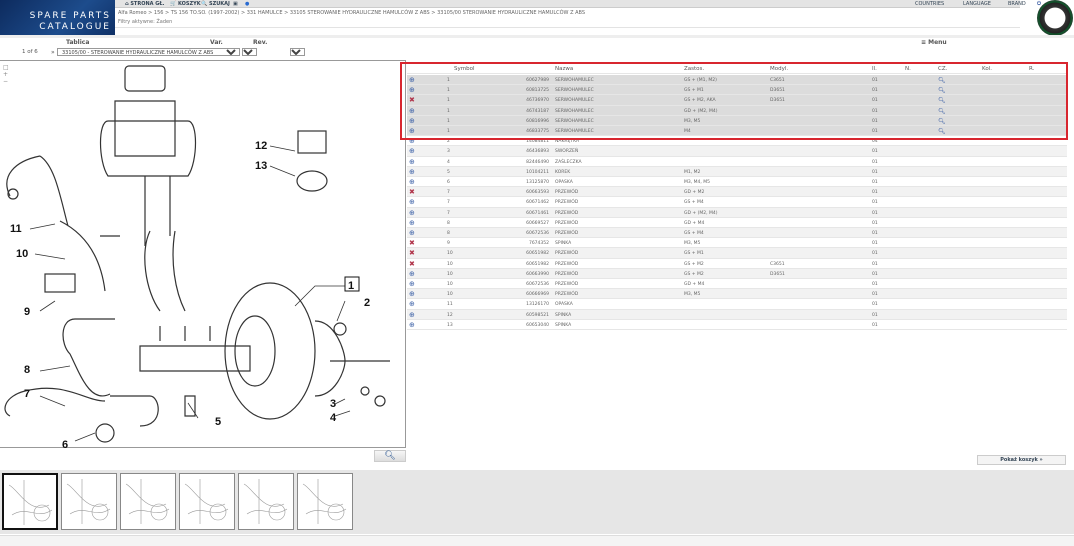 The image size is (1074, 546). I want to click on table-row: ⊕ 11 13126170 OPASKA 01, so click(737, 304).